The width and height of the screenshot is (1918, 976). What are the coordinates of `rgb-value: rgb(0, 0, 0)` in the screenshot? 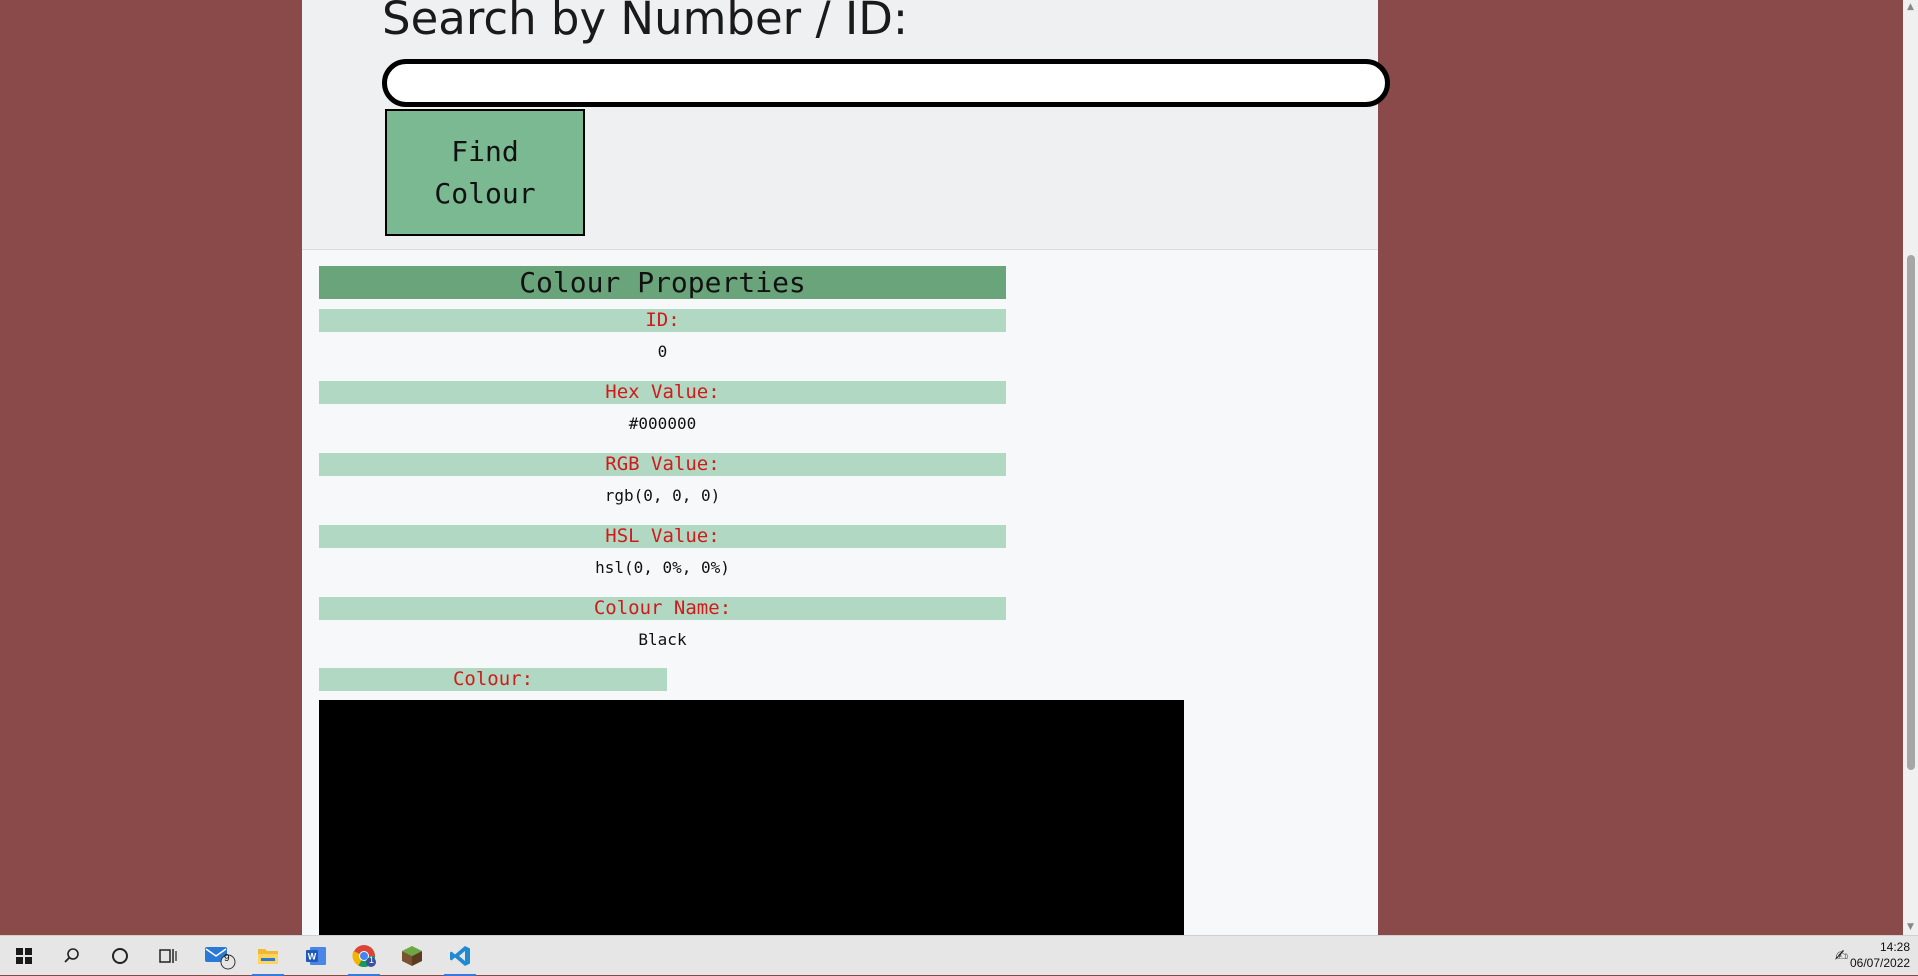 It's located at (662, 495).